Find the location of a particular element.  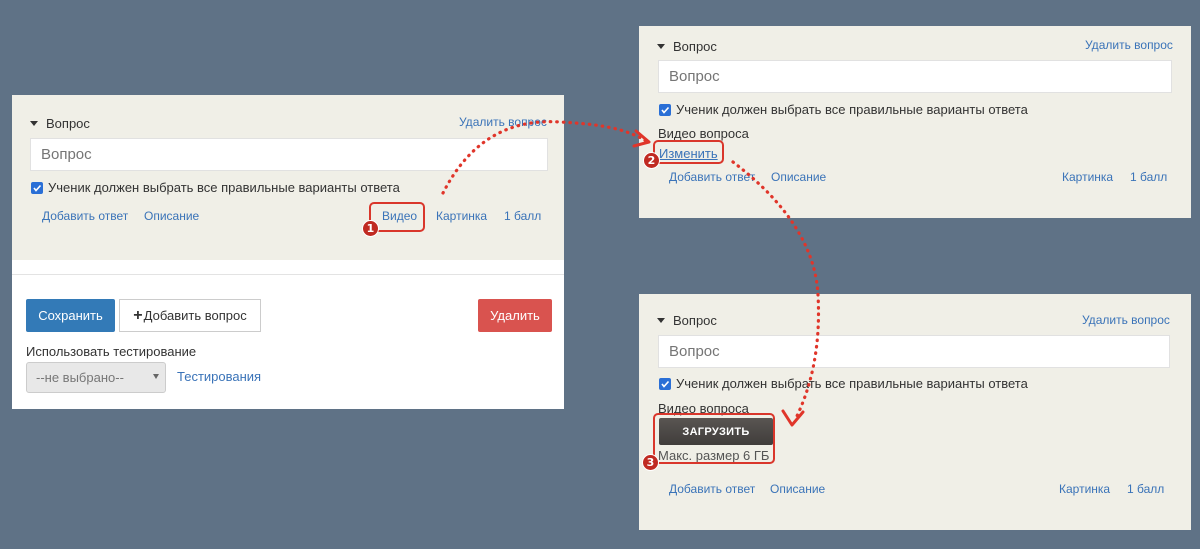

highlight-change-link is located at coordinates (688, 152).